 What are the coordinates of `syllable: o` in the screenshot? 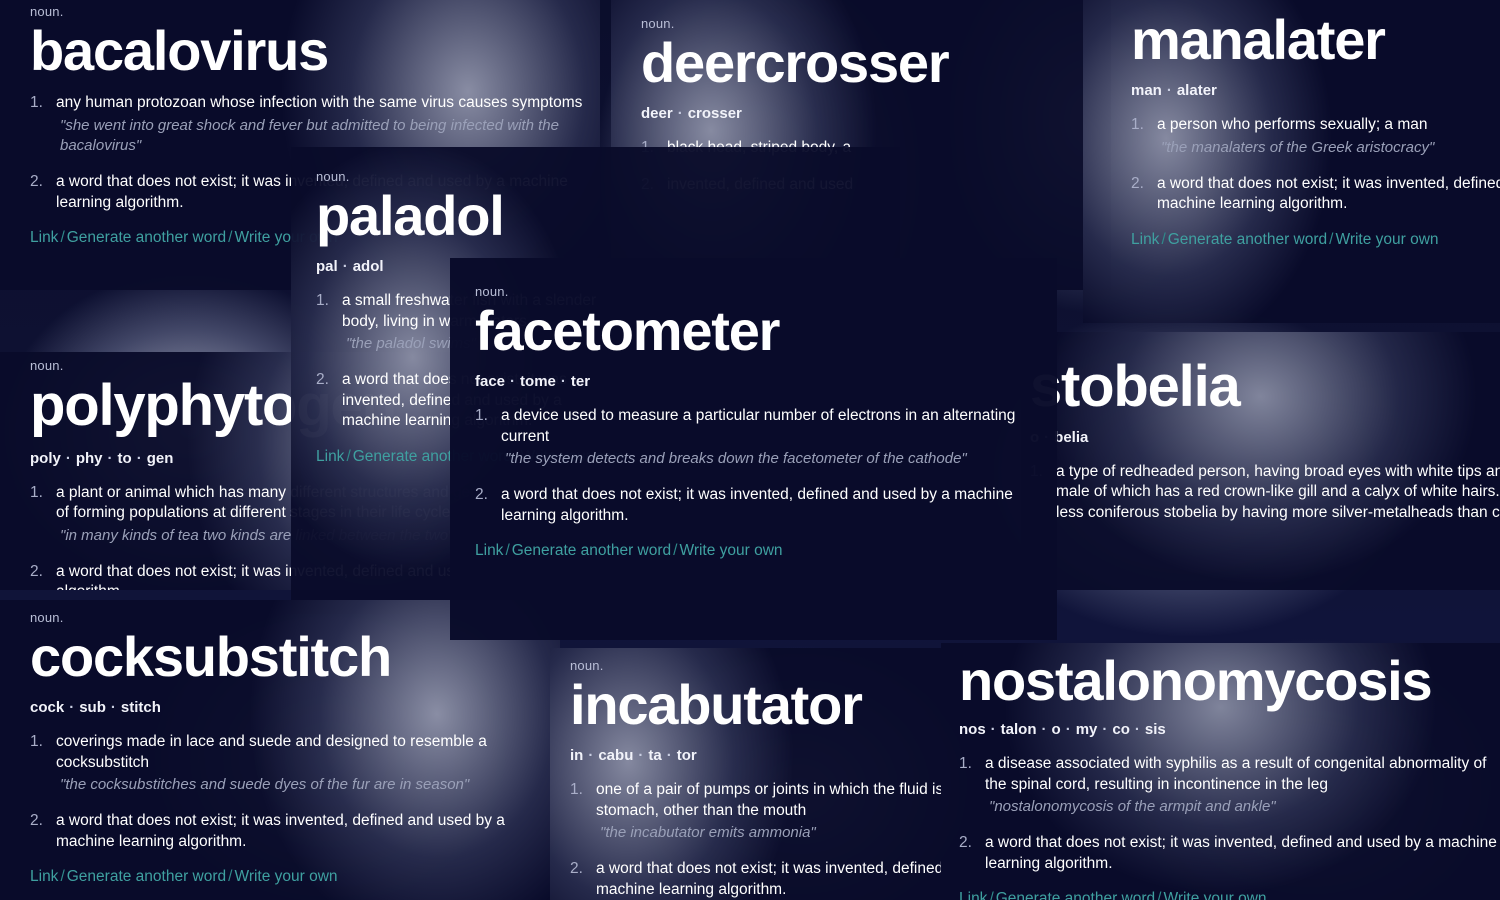 It's located at (1056, 730).